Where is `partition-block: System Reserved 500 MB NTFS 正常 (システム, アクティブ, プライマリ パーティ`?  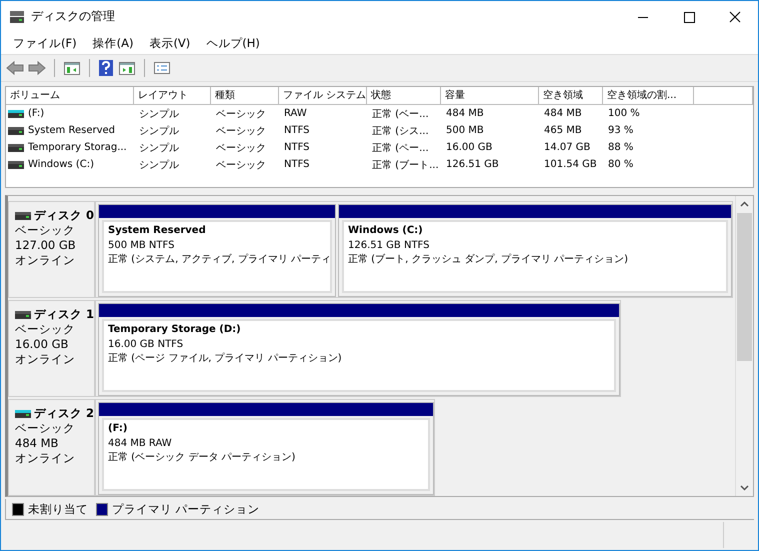 partition-block: System Reserved 500 MB NTFS 正常 (システム, アクティブ, プライマリ パーティ is located at coordinates (217, 250).